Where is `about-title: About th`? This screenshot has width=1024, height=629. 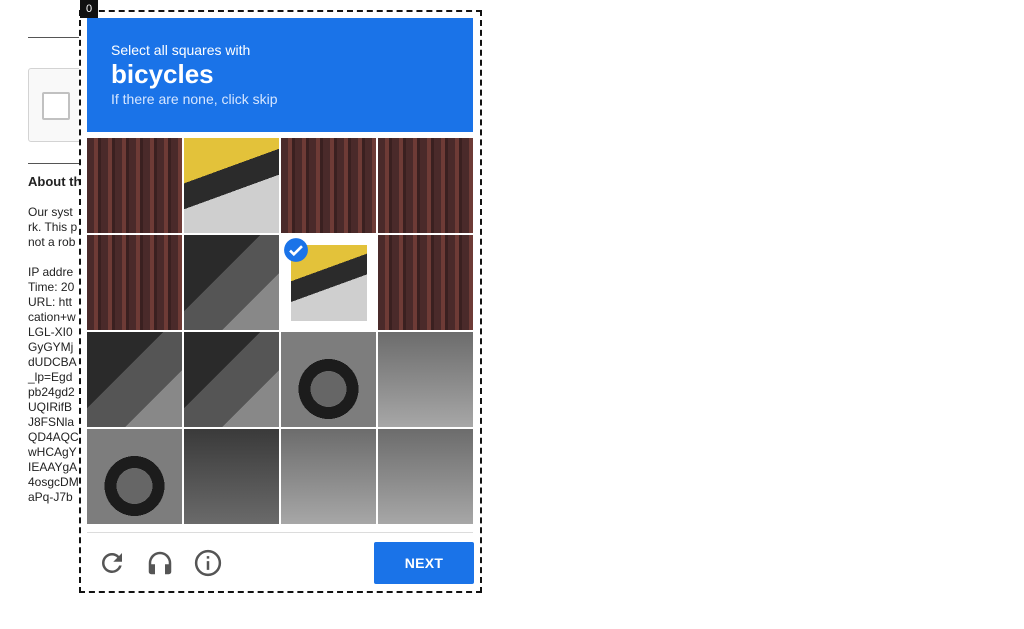 about-title: About th is located at coordinates (55, 181).